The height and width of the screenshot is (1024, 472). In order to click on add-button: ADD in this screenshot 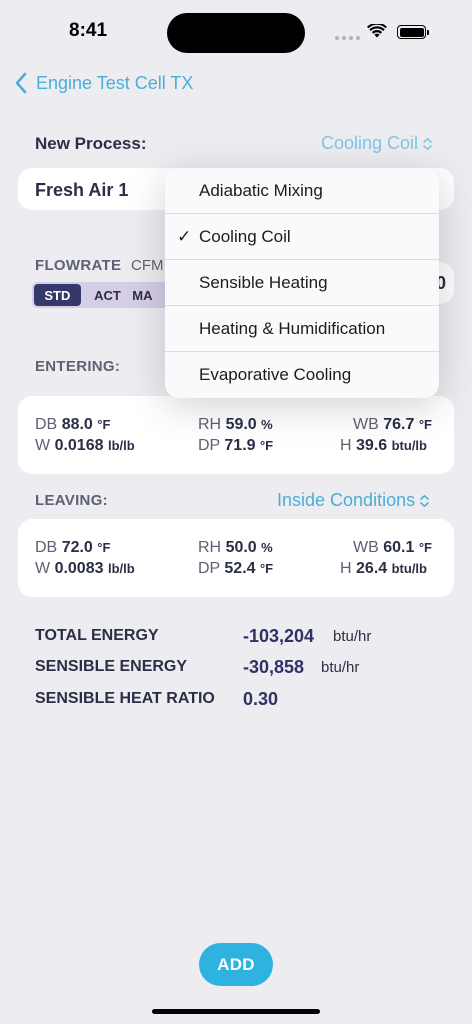, I will do `click(236, 964)`.